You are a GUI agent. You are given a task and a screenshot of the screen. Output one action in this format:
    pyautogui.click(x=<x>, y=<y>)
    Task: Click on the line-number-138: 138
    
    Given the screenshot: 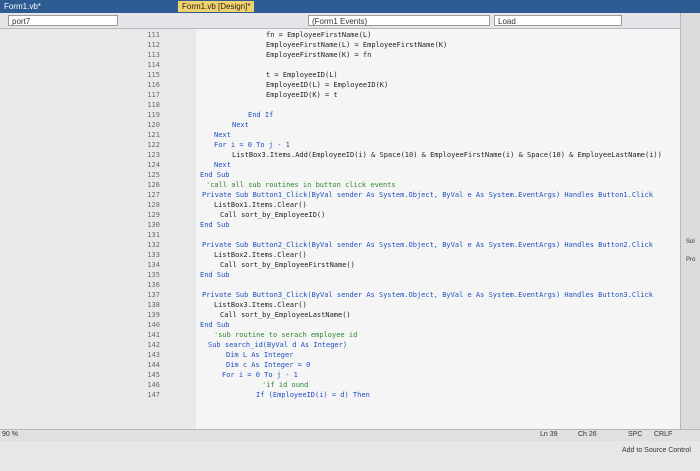 What is the action you would take?
    pyautogui.click(x=153, y=305)
    